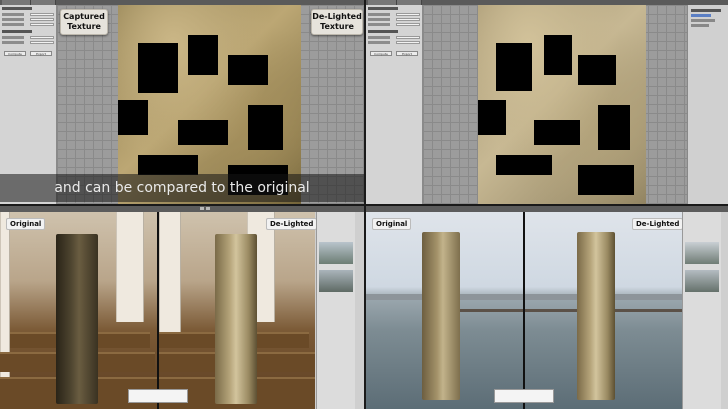  I want to click on delighted-texture, so click(562, 104).